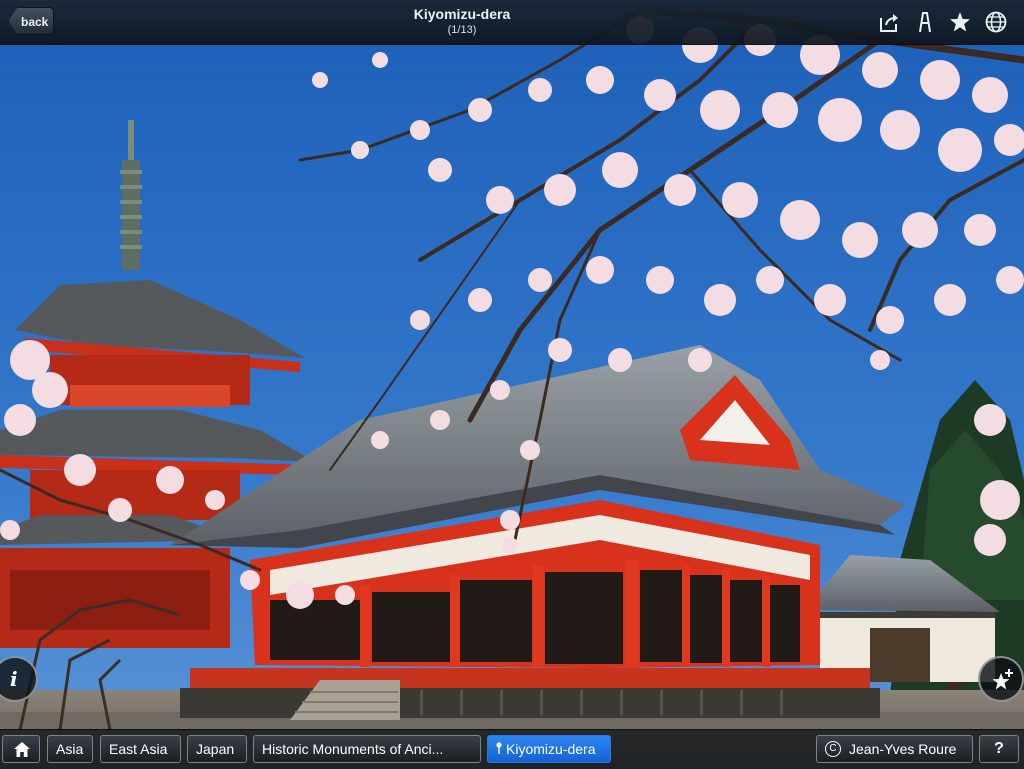 The height and width of the screenshot is (769, 1024). Describe the element at coordinates (903, 749) in the screenshot. I see `photo-credit-label: Jean-Yves Roure` at that location.